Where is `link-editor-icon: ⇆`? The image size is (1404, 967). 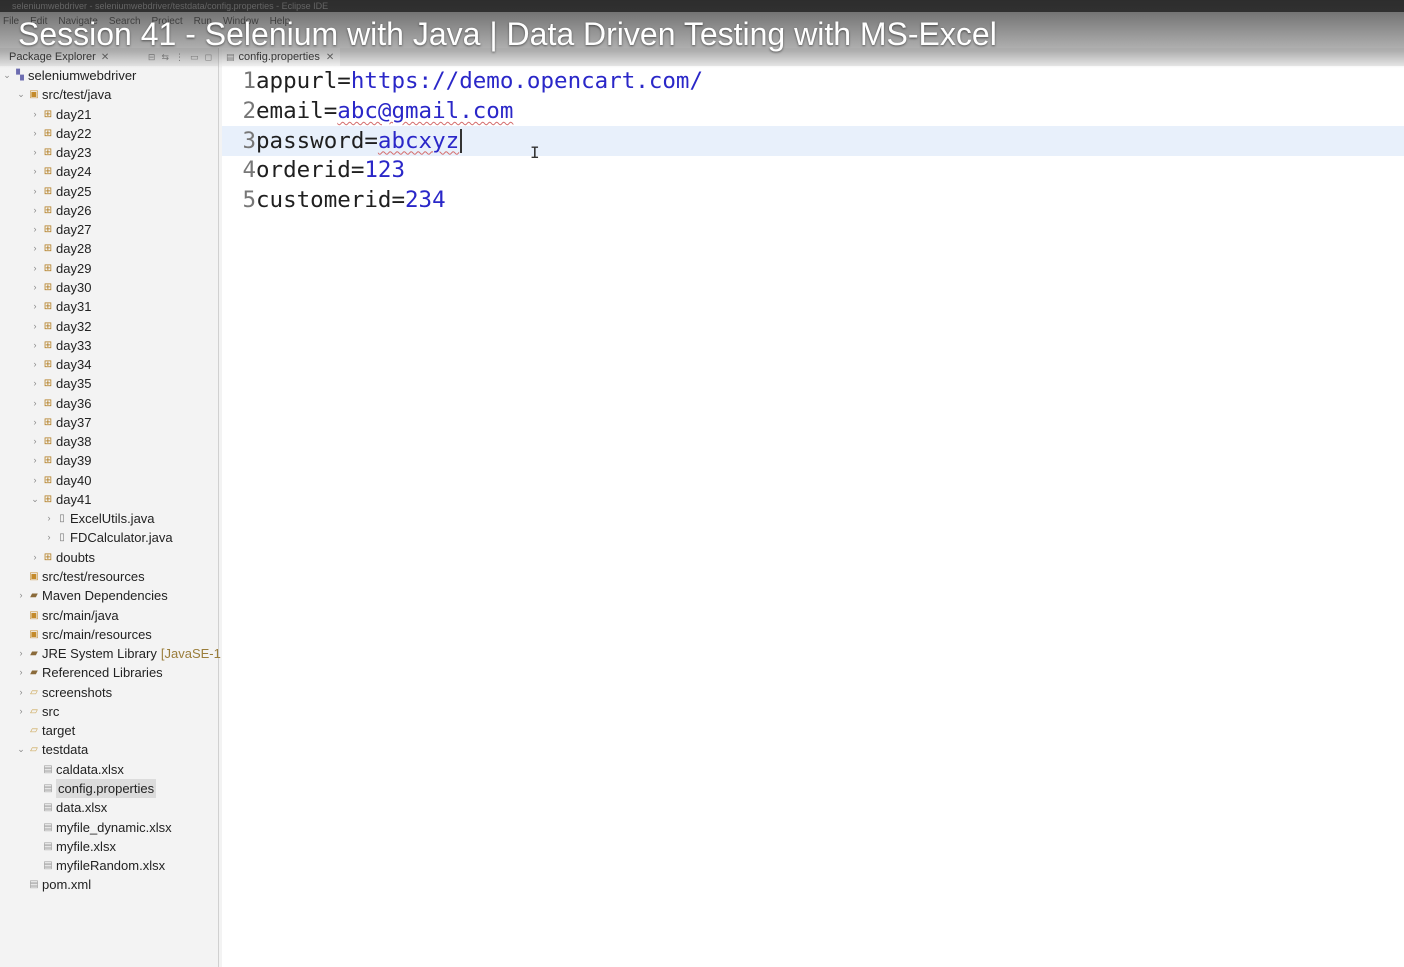
link-editor-icon: ⇆ is located at coordinates (165, 57).